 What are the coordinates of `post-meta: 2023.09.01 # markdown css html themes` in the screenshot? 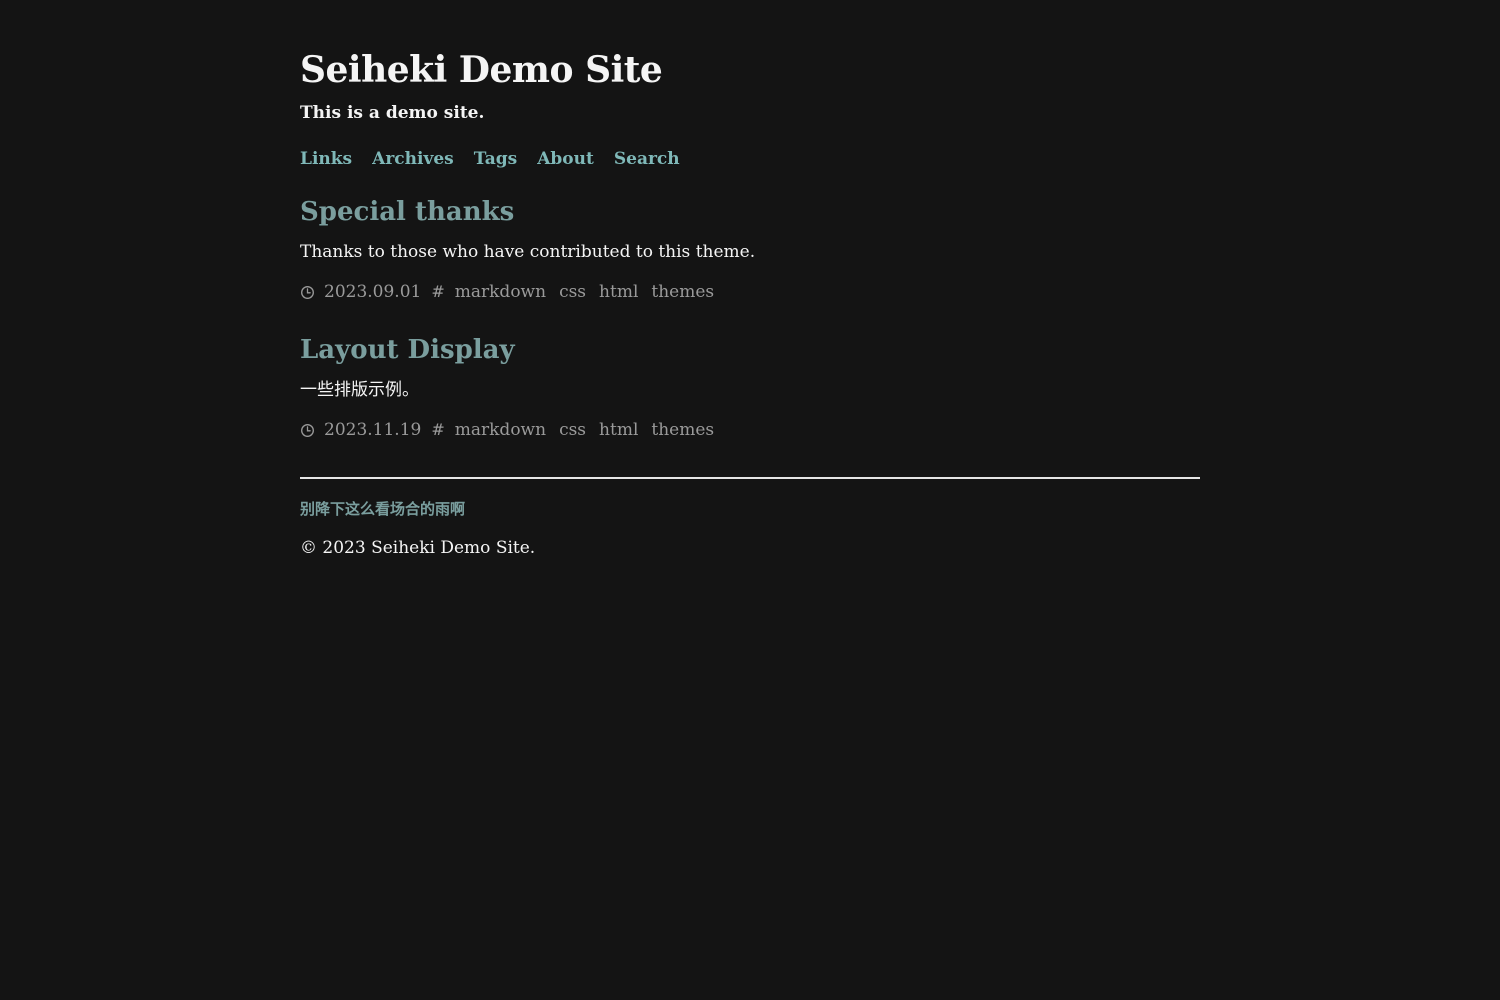 It's located at (513, 292).